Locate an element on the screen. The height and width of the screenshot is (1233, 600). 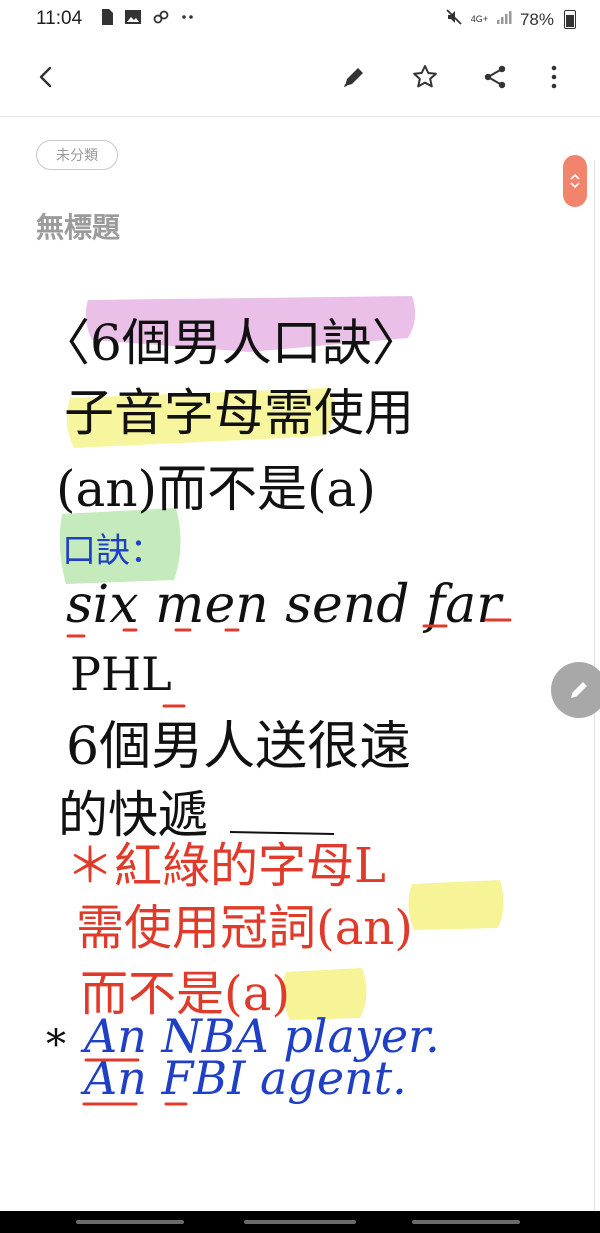
sim-card-icon is located at coordinates (107, 19).